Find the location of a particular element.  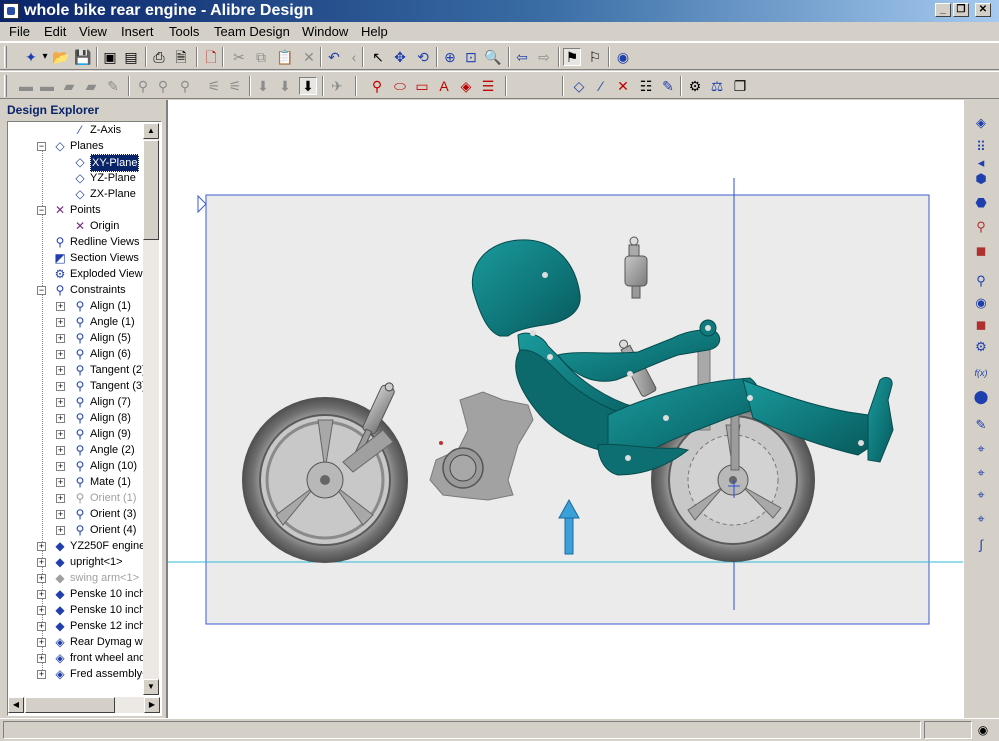

fill-color-icon: ◈ is located at coordinates (466, 86).